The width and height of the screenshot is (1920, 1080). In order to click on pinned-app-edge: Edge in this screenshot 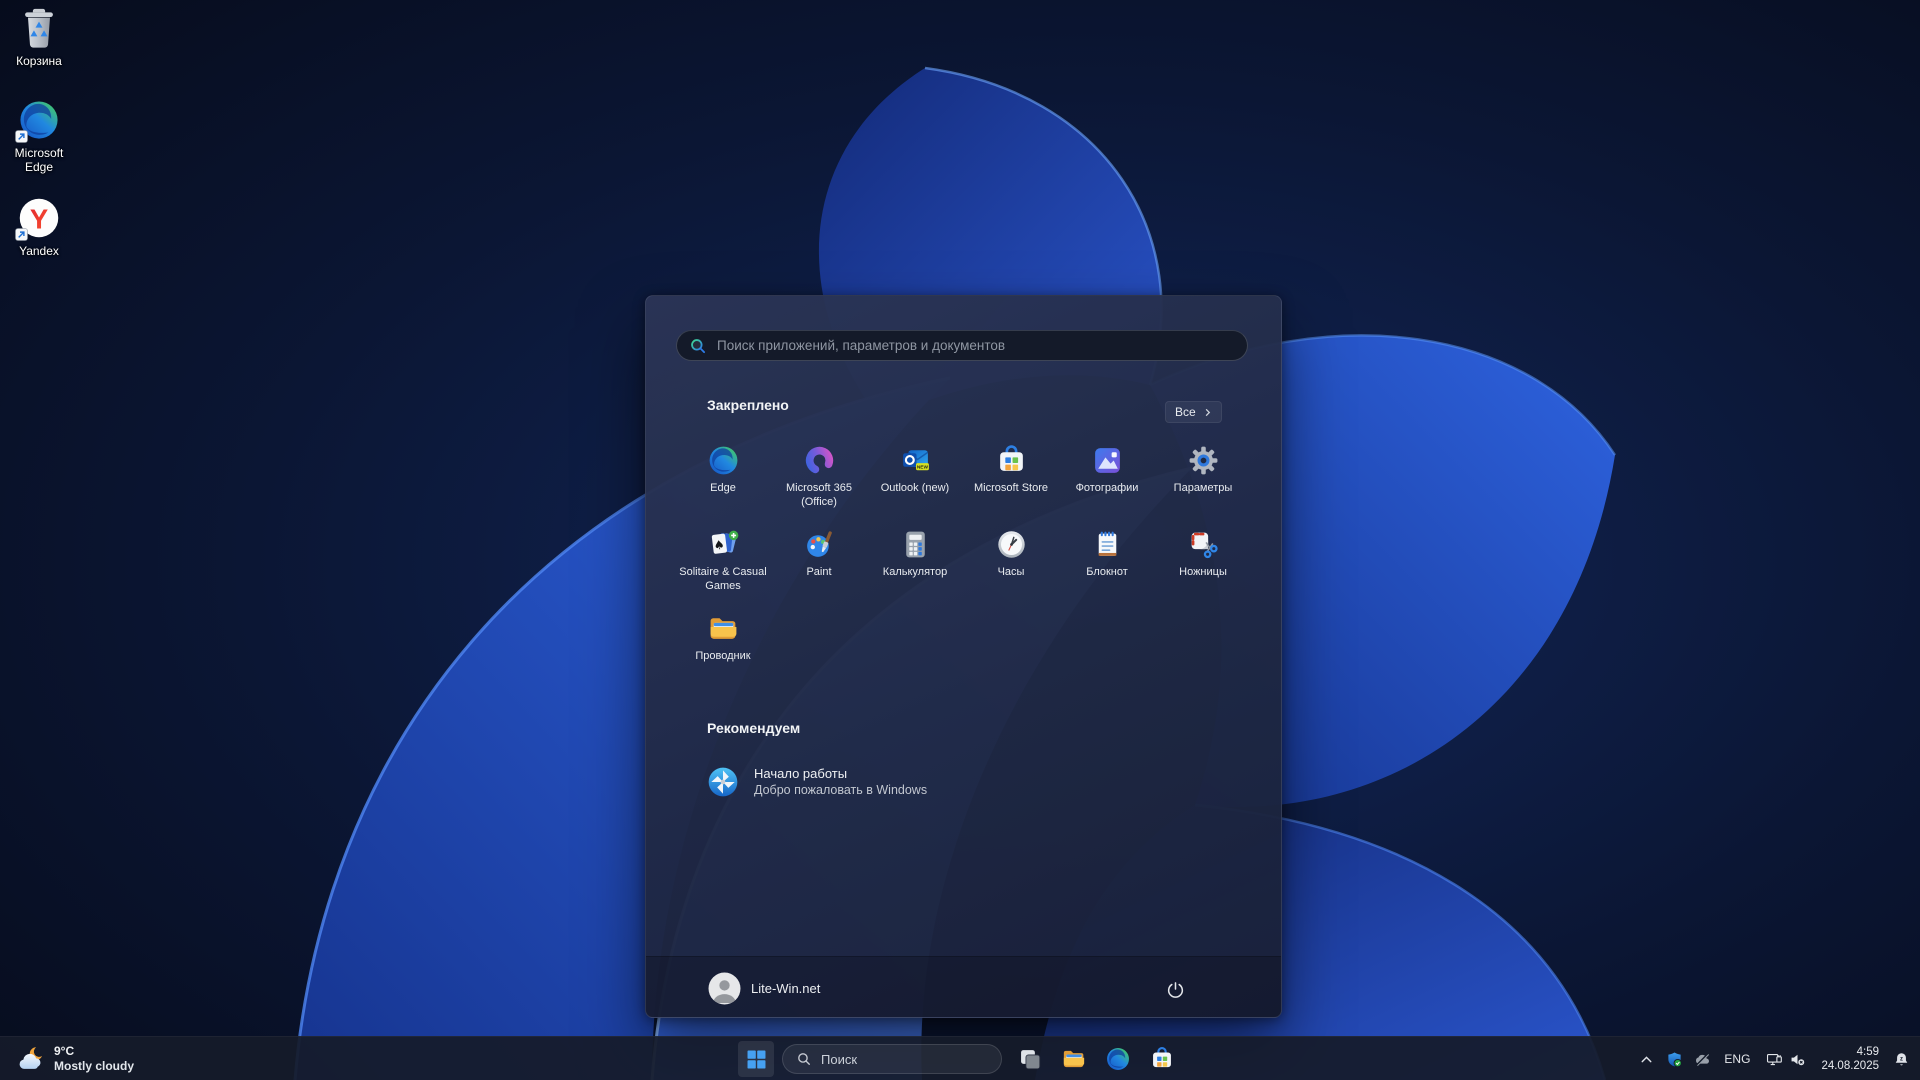, I will do `click(723, 484)`.